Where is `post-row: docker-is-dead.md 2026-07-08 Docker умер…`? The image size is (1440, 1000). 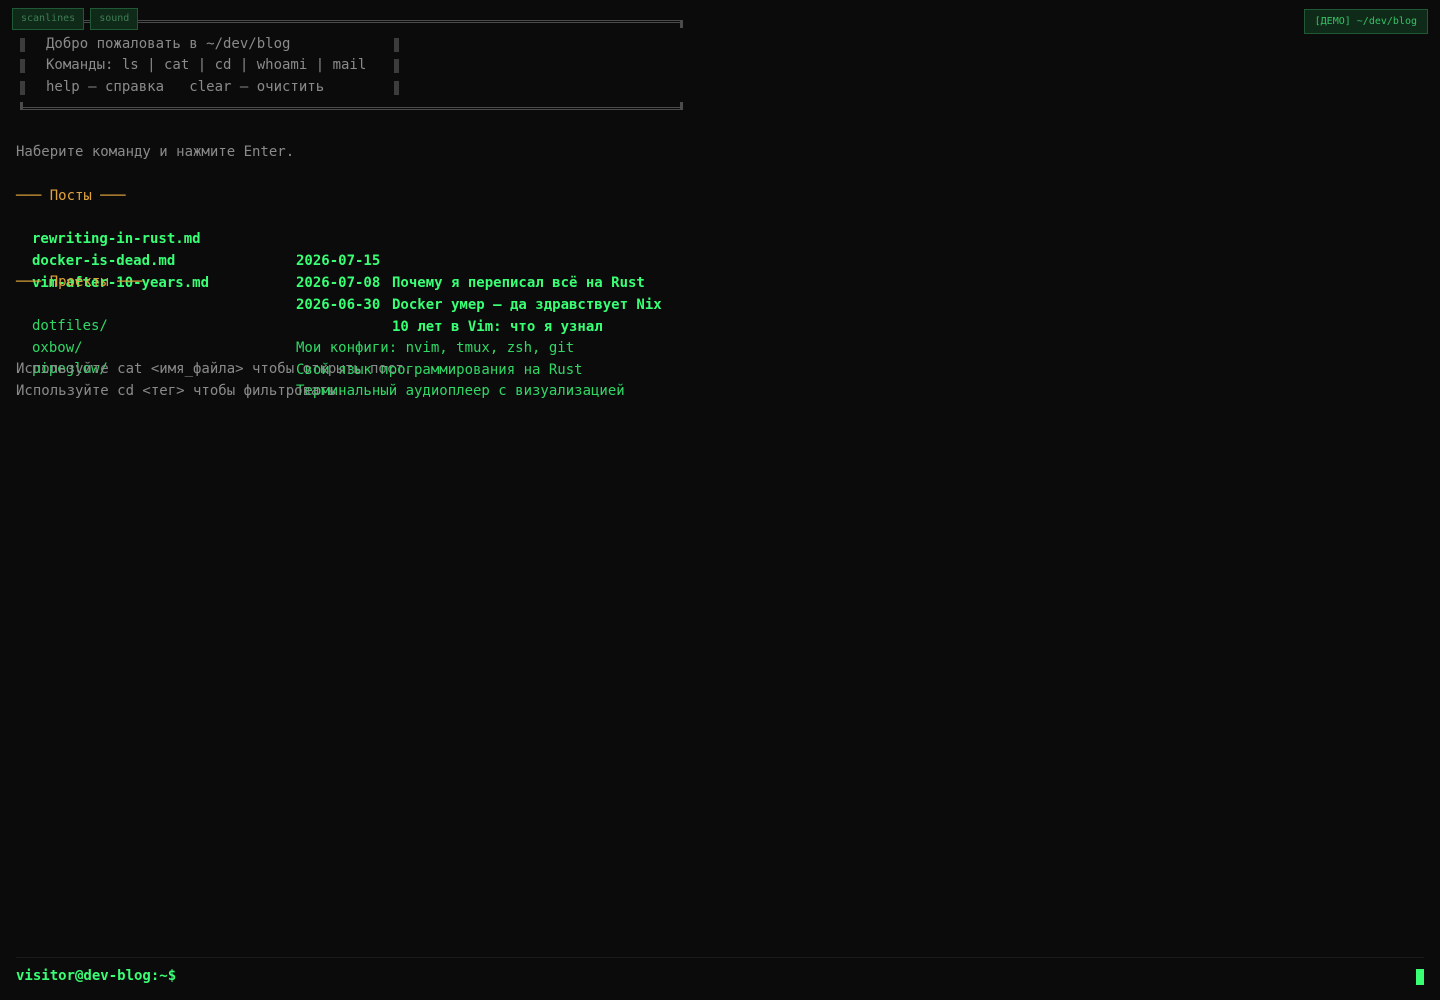 post-row: docker-is-dead.md 2026-07-08 Docker умер… is located at coordinates (347, 270).